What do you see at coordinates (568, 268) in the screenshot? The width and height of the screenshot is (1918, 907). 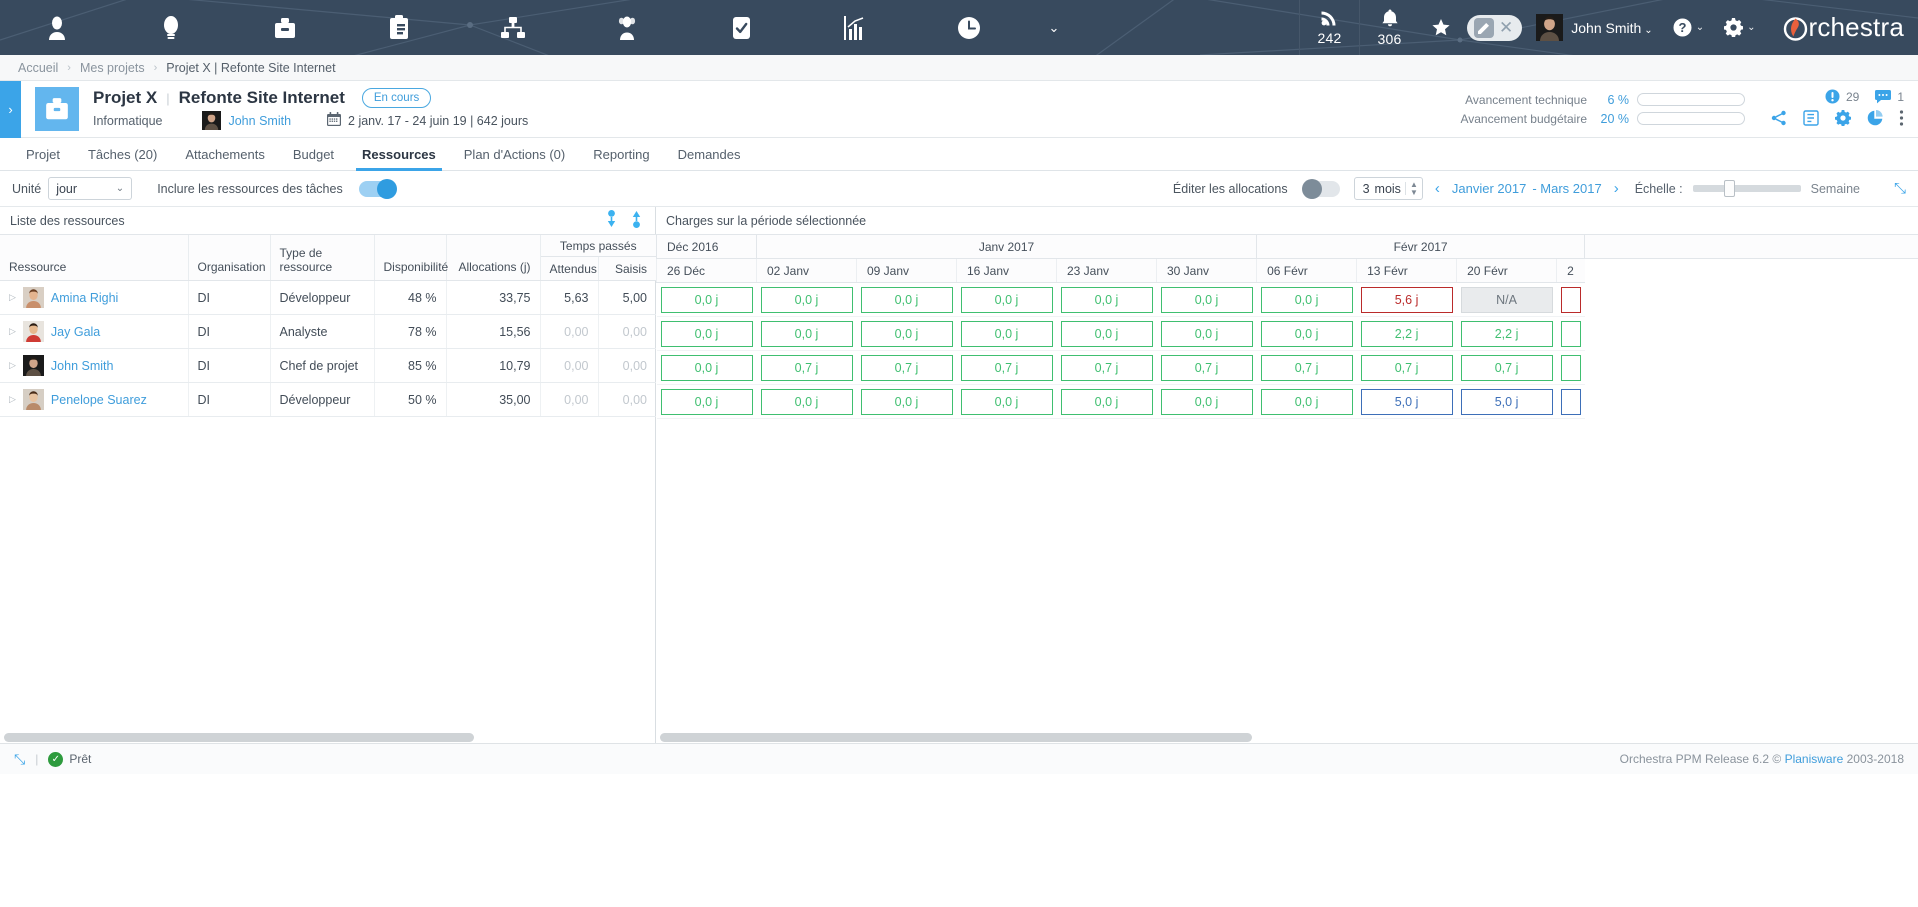 I see `col-attendus: Attendus` at bounding box center [568, 268].